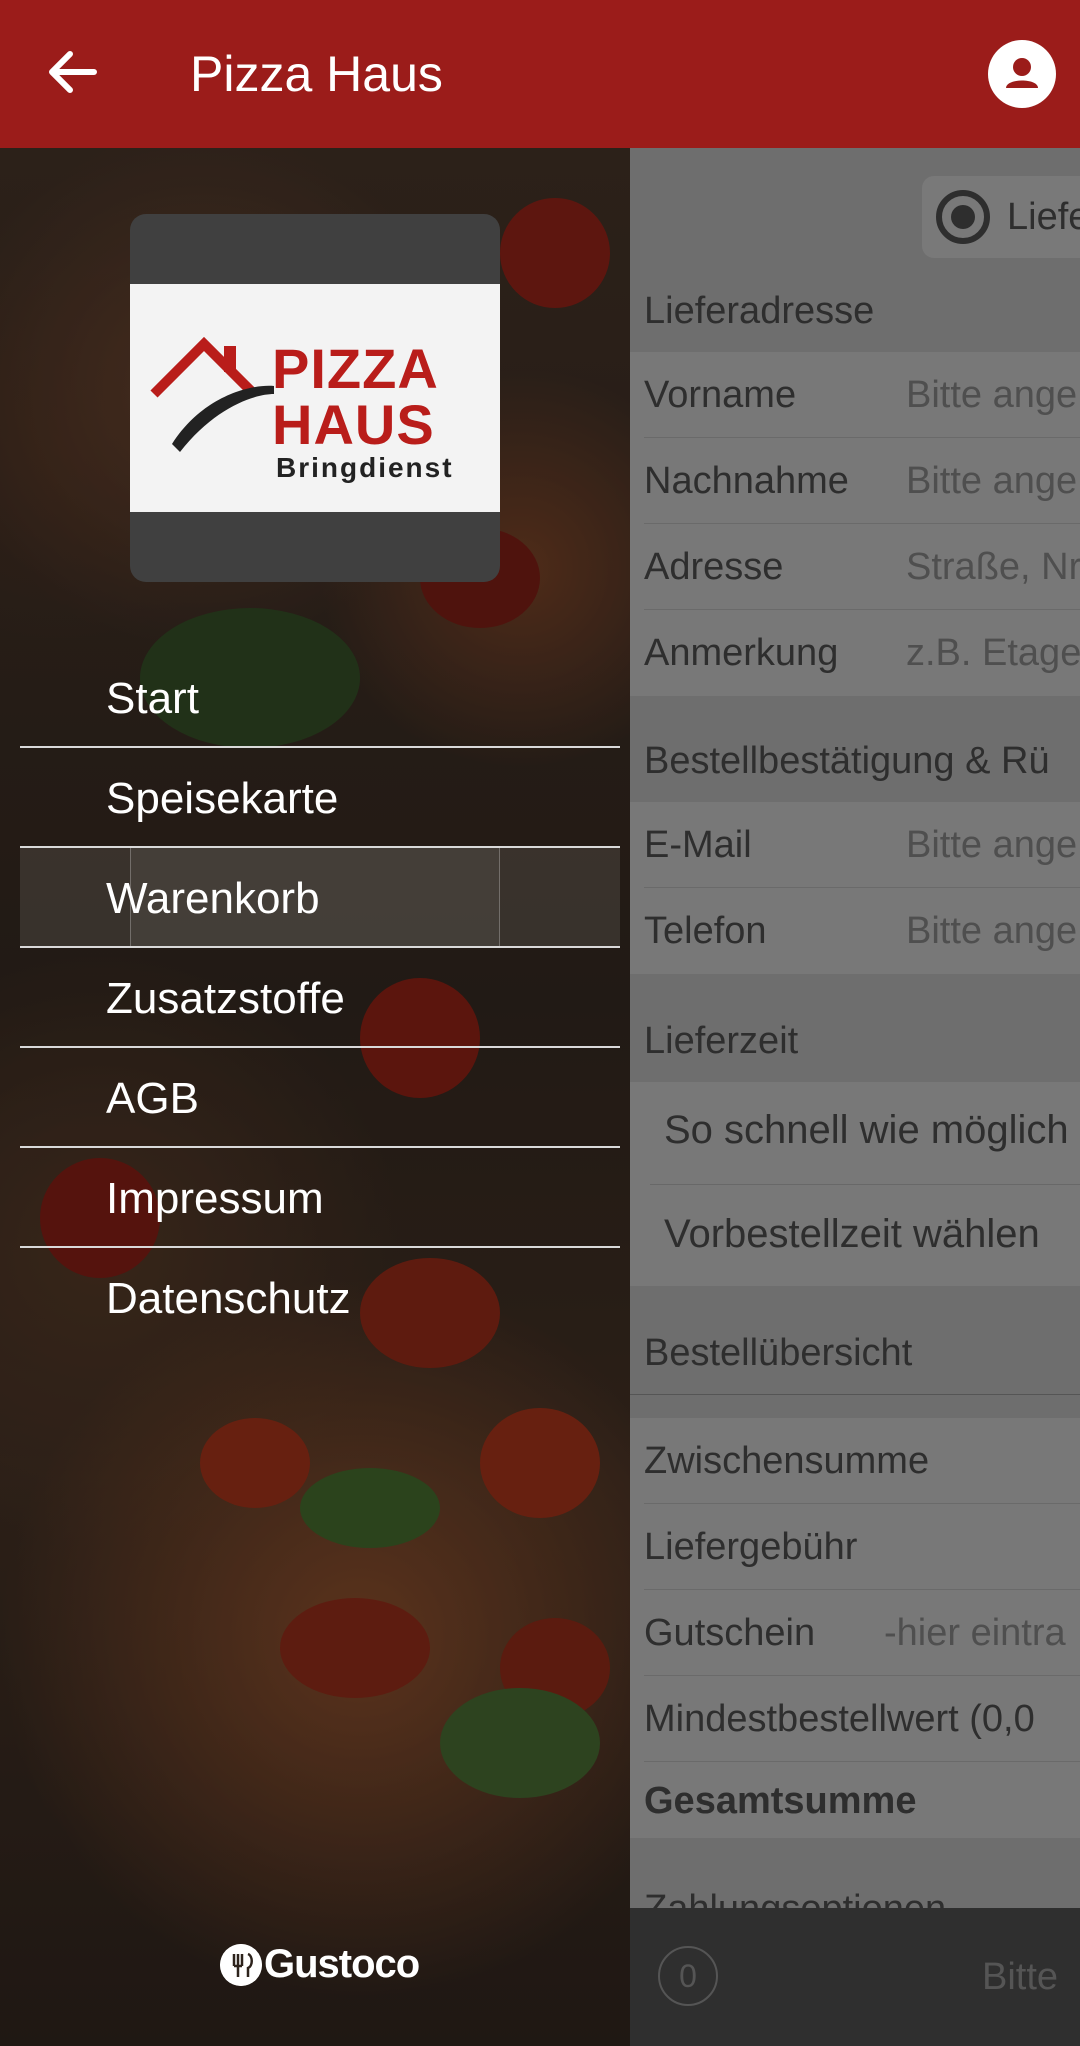 The image size is (1080, 2046). Describe the element at coordinates (705, 931) in the screenshot. I see `field-label: Telefon` at that location.